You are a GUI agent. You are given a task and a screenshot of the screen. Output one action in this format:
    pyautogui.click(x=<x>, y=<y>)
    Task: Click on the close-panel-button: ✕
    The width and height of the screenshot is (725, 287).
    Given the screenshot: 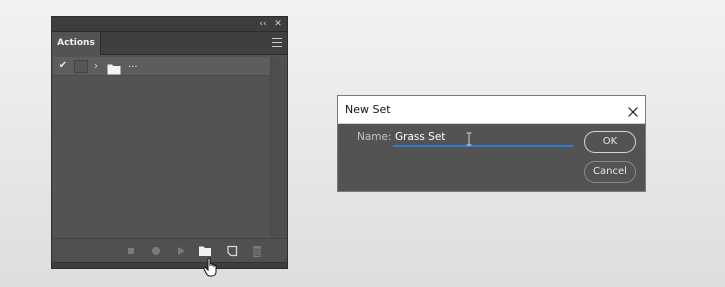 What is the action you would take?
    pyautogui.click(x=278, y=24)
    